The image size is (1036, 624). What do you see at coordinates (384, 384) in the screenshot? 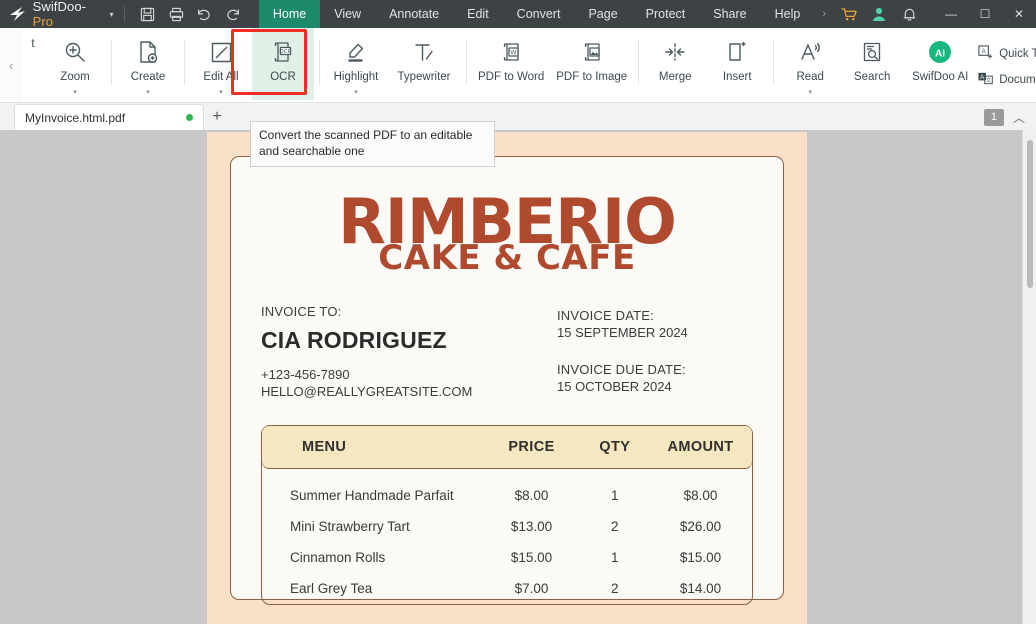
I see `customer-contact: +123-456-7890 HELLO@REALLYGREATSITE.COM` at bounding box center [384, 384].